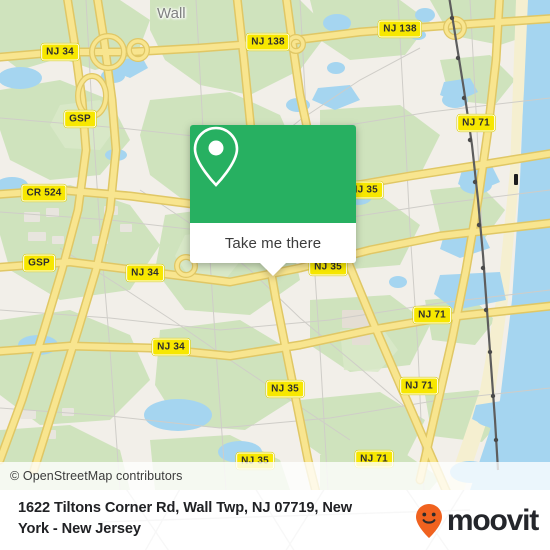 Image resolution: width=550 pixels, height=550 pixels. I want to click on popup-tail-pointer, so click(273, 269).